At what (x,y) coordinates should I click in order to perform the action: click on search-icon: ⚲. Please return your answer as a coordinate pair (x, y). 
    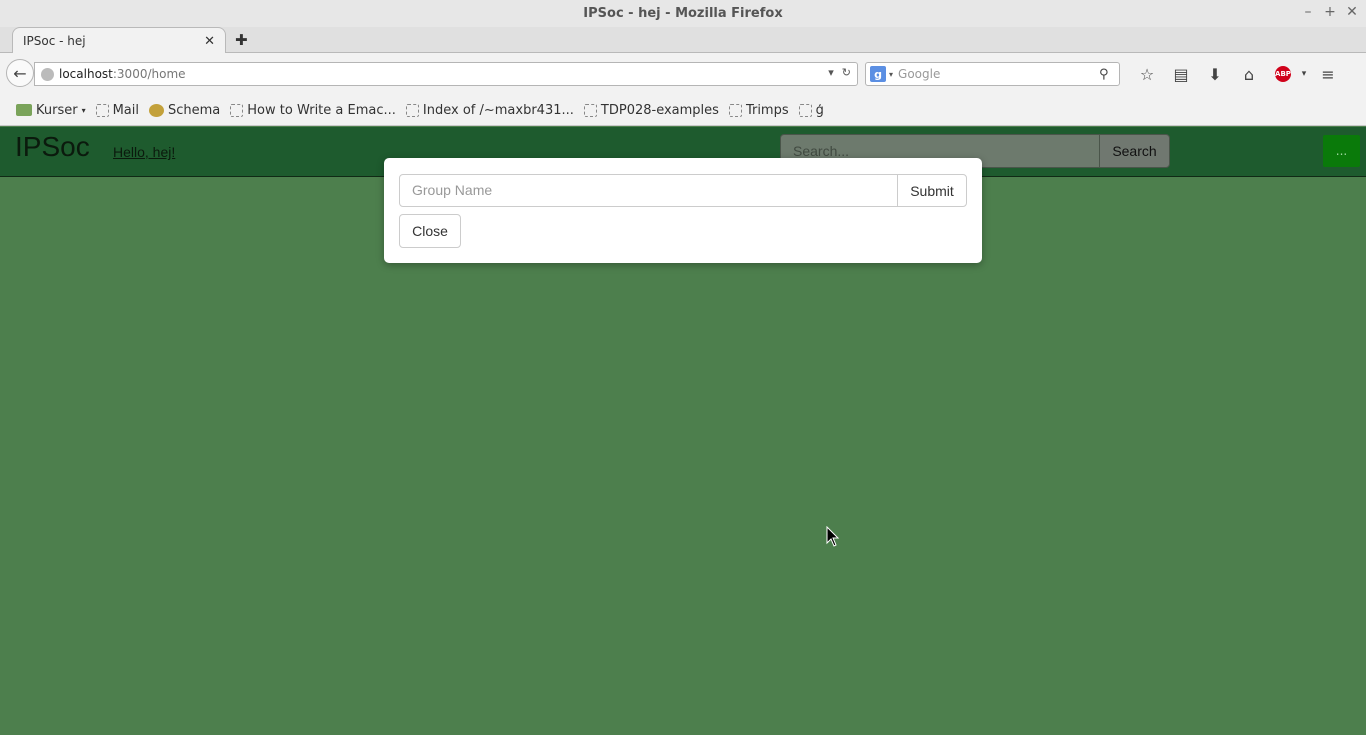
    Looking at the image, I should click on (1109, 74).